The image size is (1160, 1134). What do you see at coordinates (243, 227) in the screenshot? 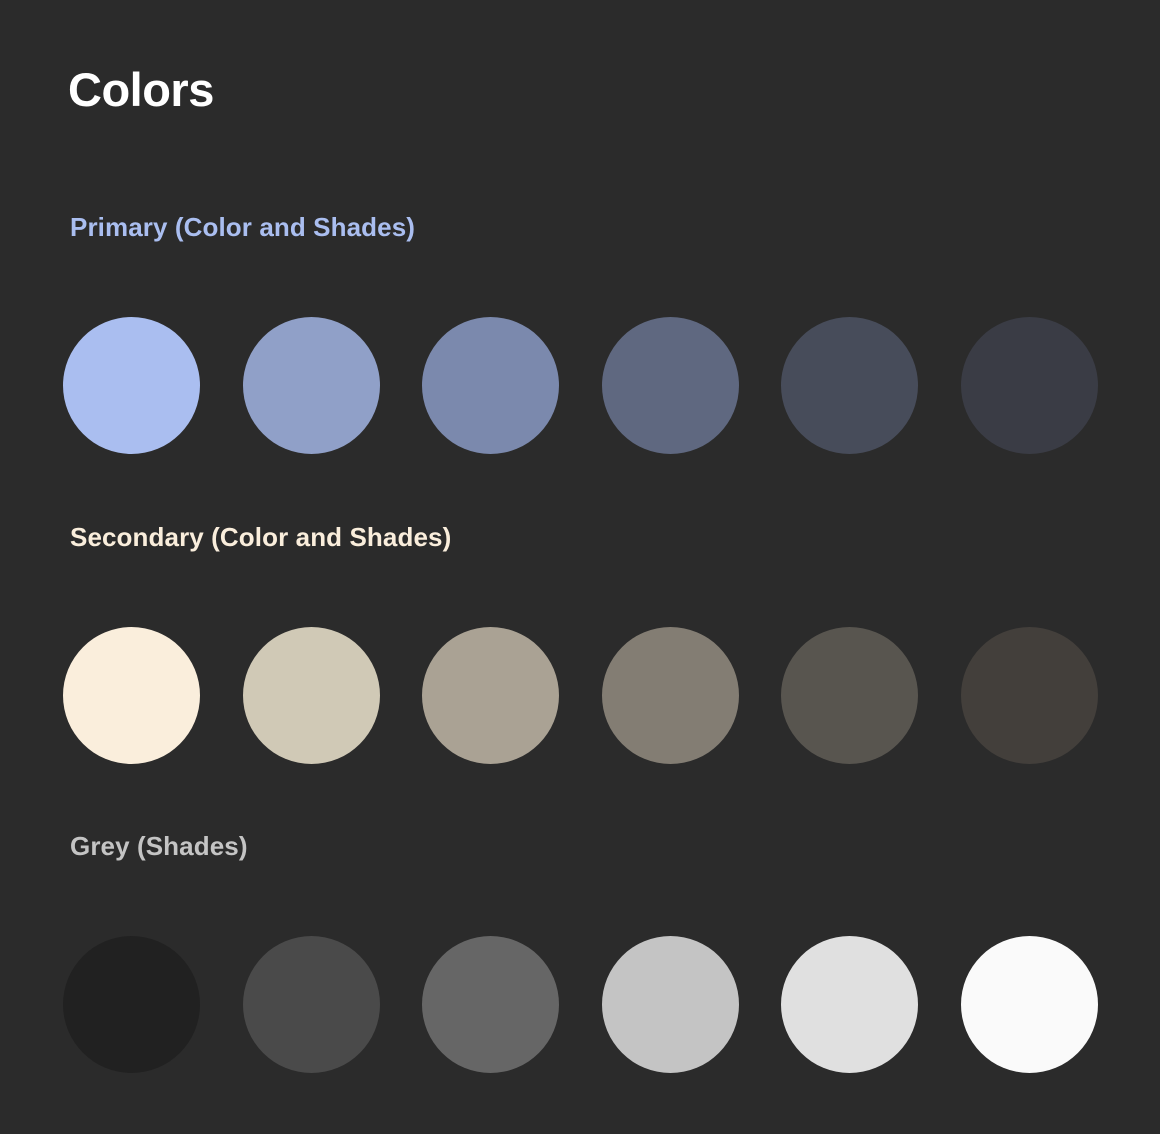
I see `section-label-primary: Primary (Color and Shades)` at bounding box center [243, 227].